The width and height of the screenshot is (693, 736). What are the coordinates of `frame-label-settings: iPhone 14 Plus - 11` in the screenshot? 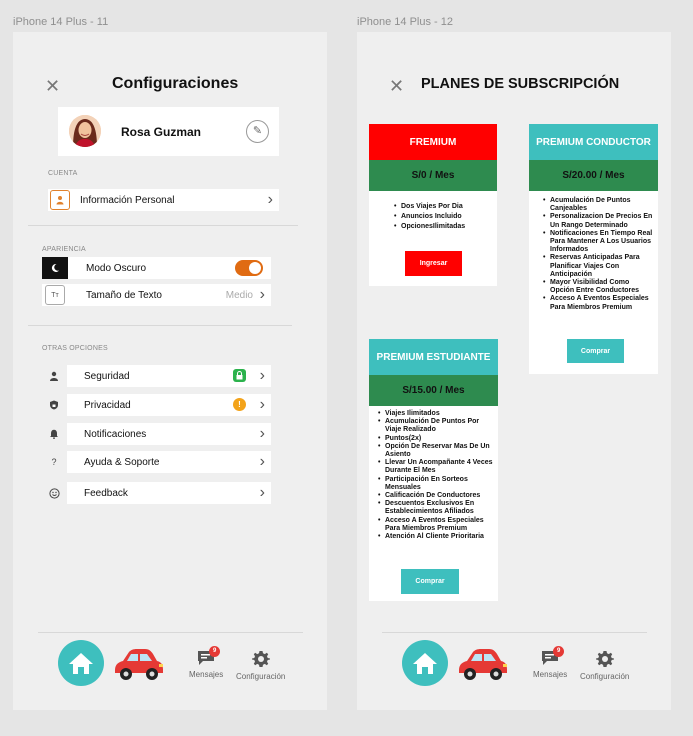 It's located at (61, 22).